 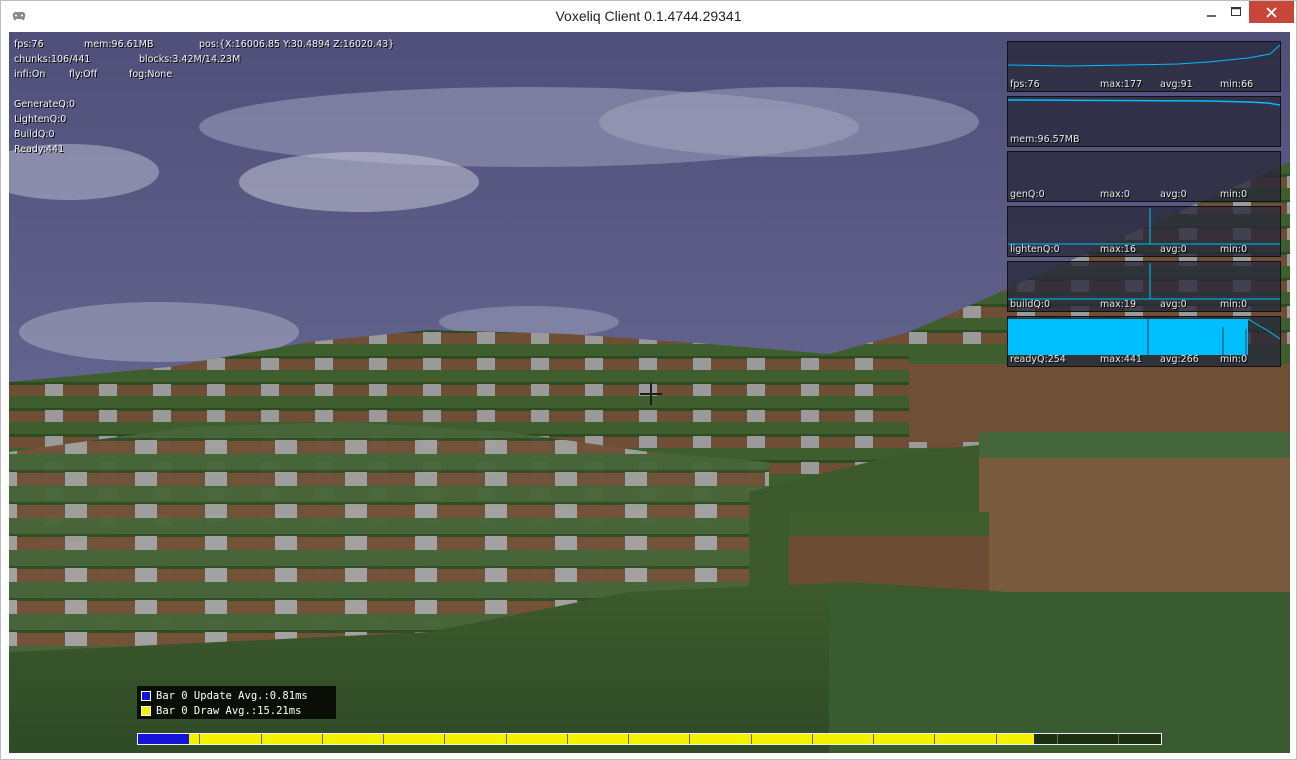 What do you see at coordinates (190, 59) in the screenshot?
I see `blocks-stat: blocks:3.42M/14.23M` at bounding box center [190, 59].